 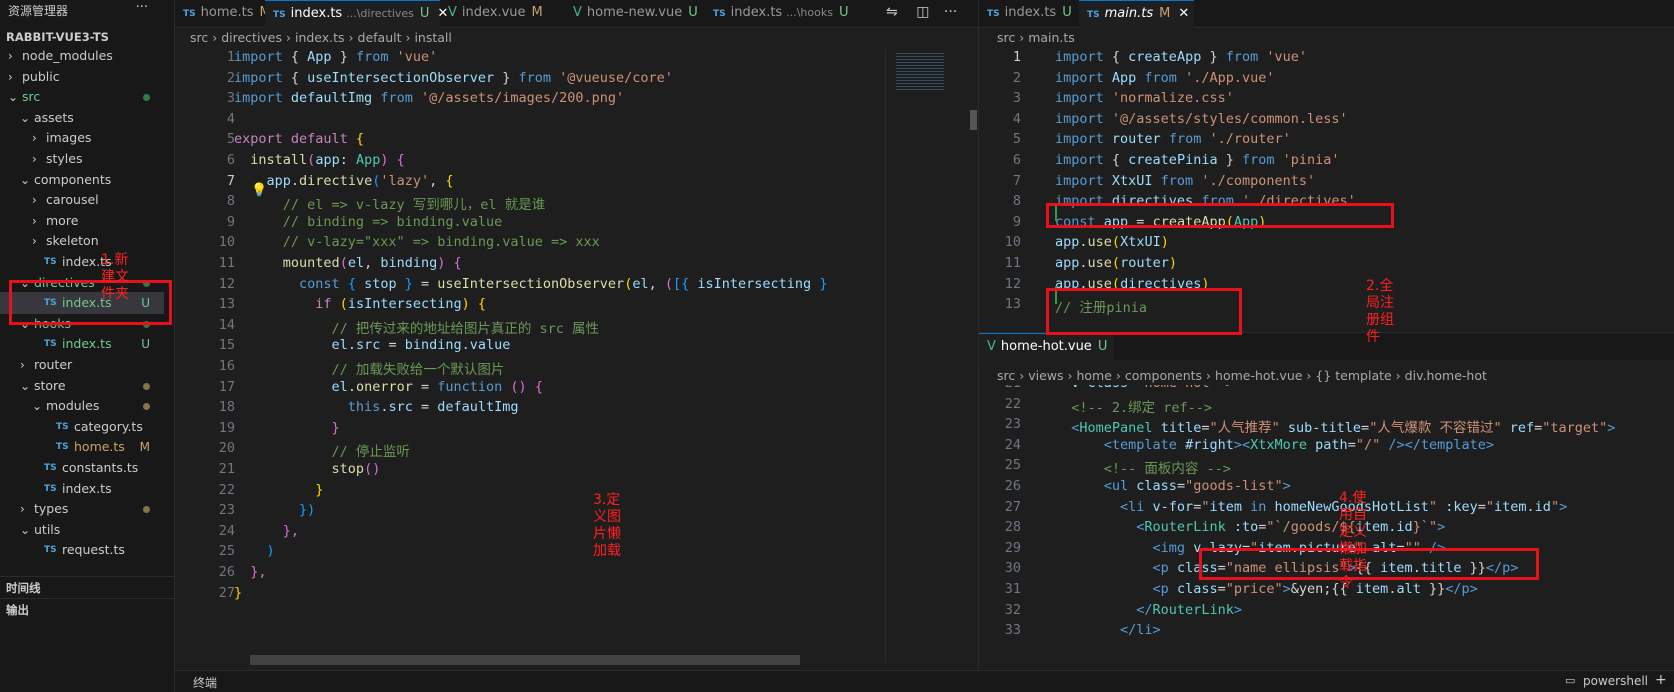 I want to click on workspace-root: RABBIT-VUE3-TS, so click(x=57, y=37).